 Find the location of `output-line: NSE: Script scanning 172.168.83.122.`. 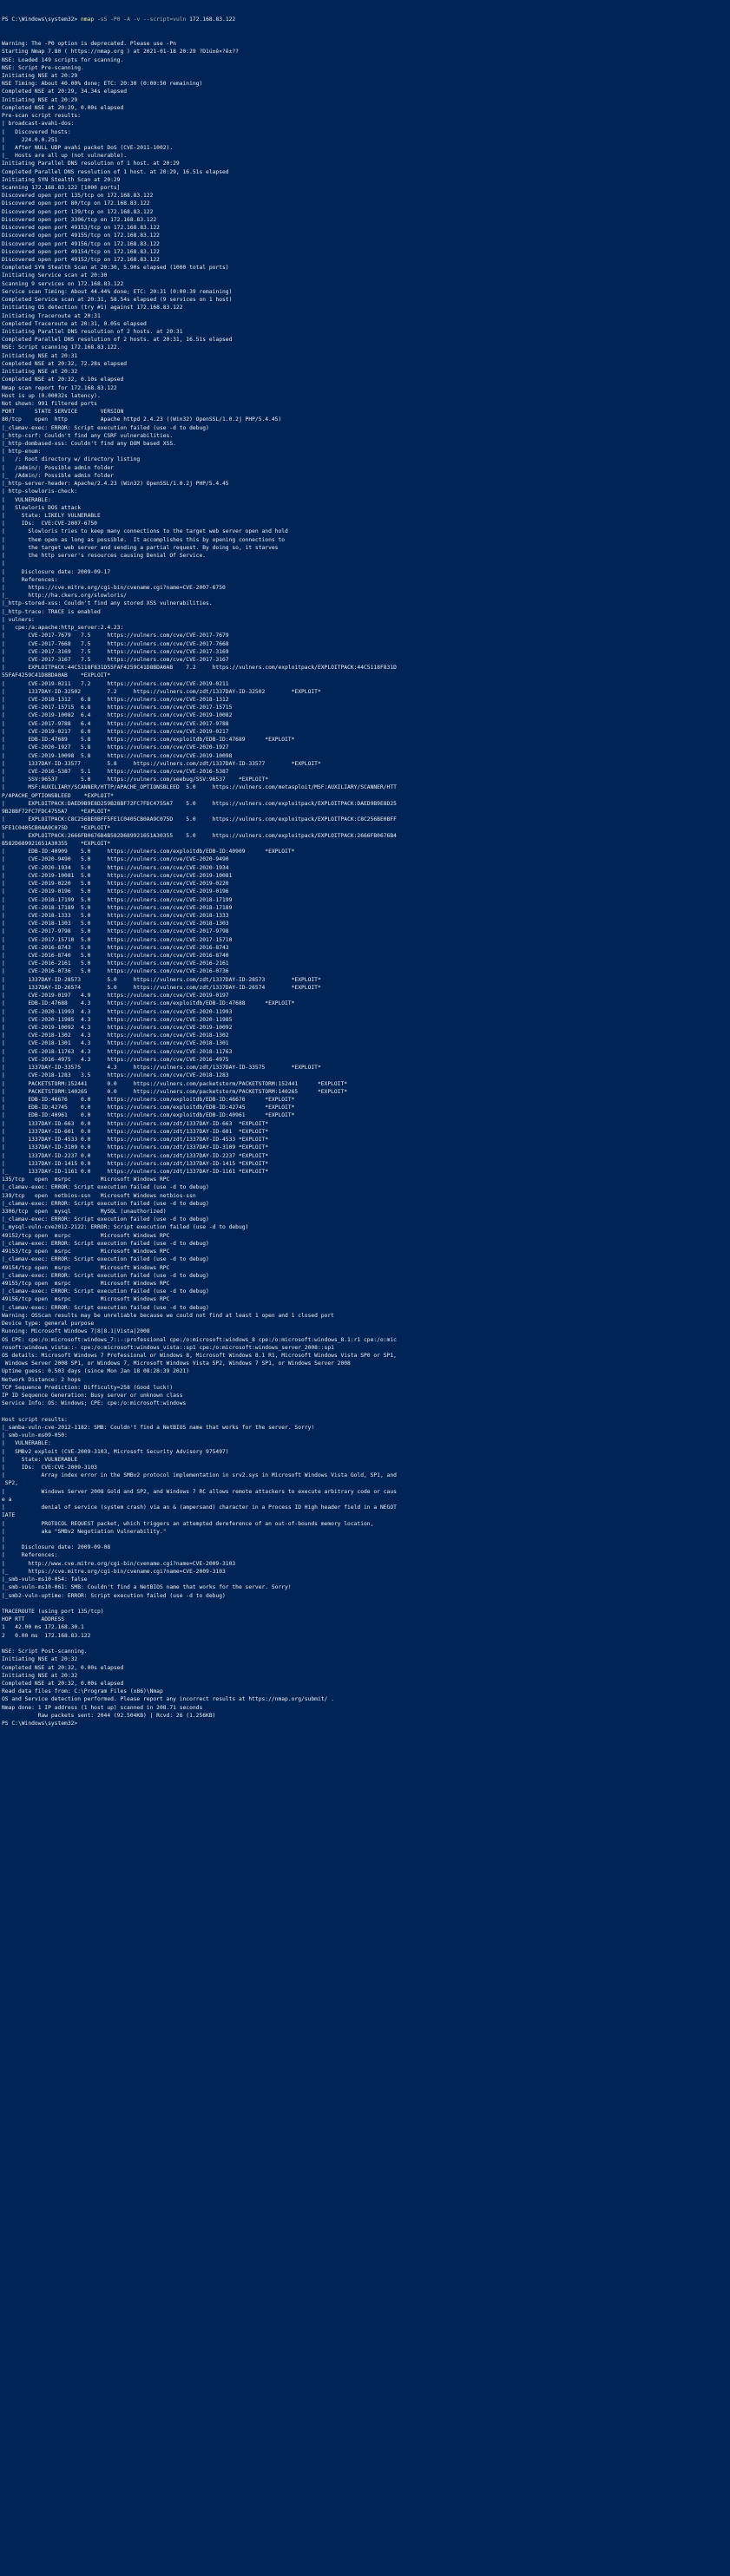

output-line: NSE: Script scanning 172.168.83.122. is located at coordinates (62, 347).